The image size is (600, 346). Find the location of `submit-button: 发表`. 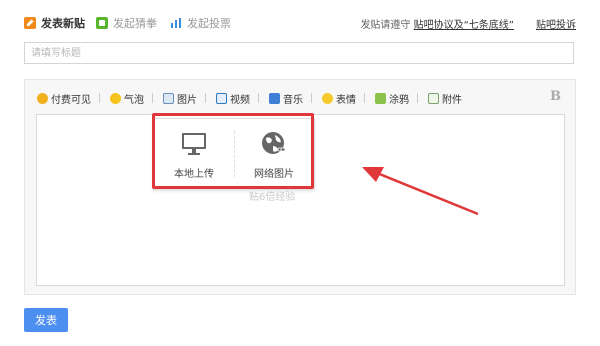

submit-button: 发表 is located at coordinates (46, 320).